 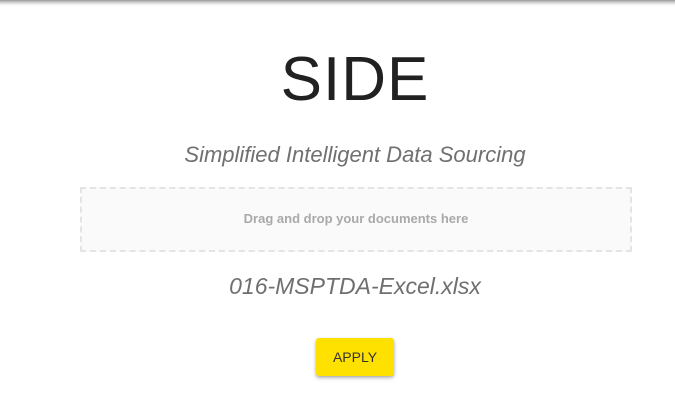 What do you see at coordinates (355, 286) in the screenshot?
I see `selected-file-name: 016-MSPTDA-Excel.xlsx` at bounding box center [355, 286].